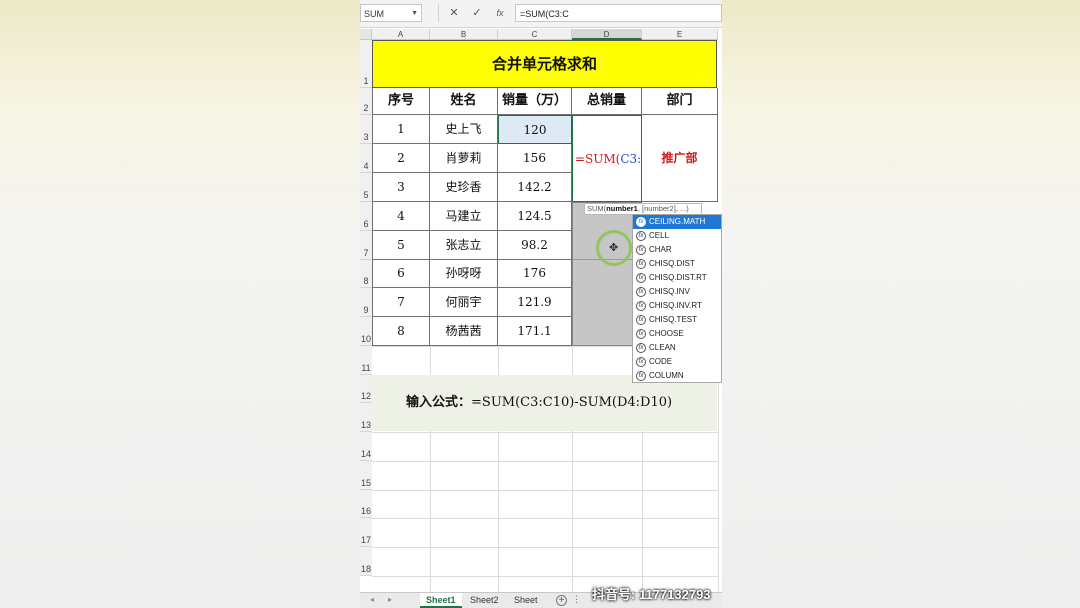 The image size is (1080, 608). What do you see at coordinates (535, 331) in the screenshot?
I see `sales-cell: 171.1` at bounding box center [535, 331].